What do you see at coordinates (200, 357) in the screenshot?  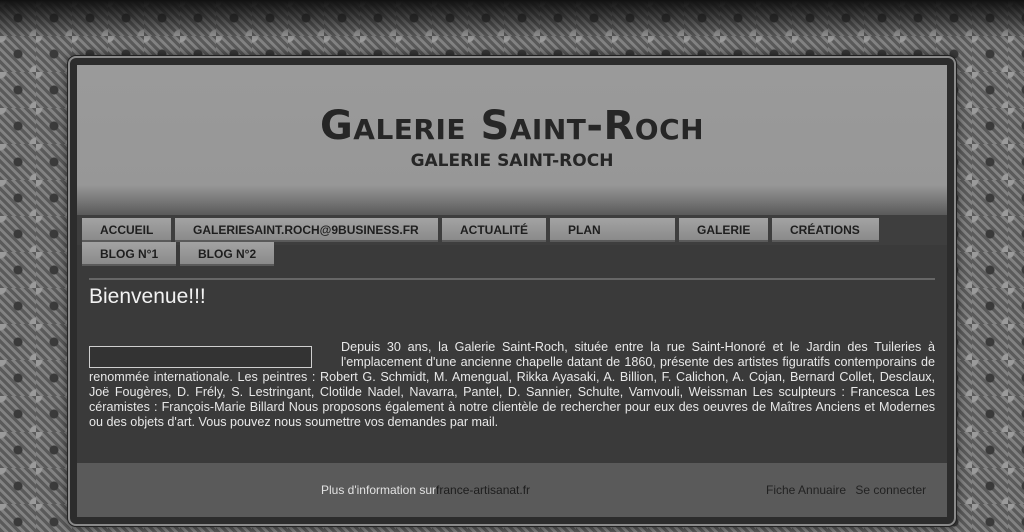 I see `image-placeholder` at bounding box center [200, 357].